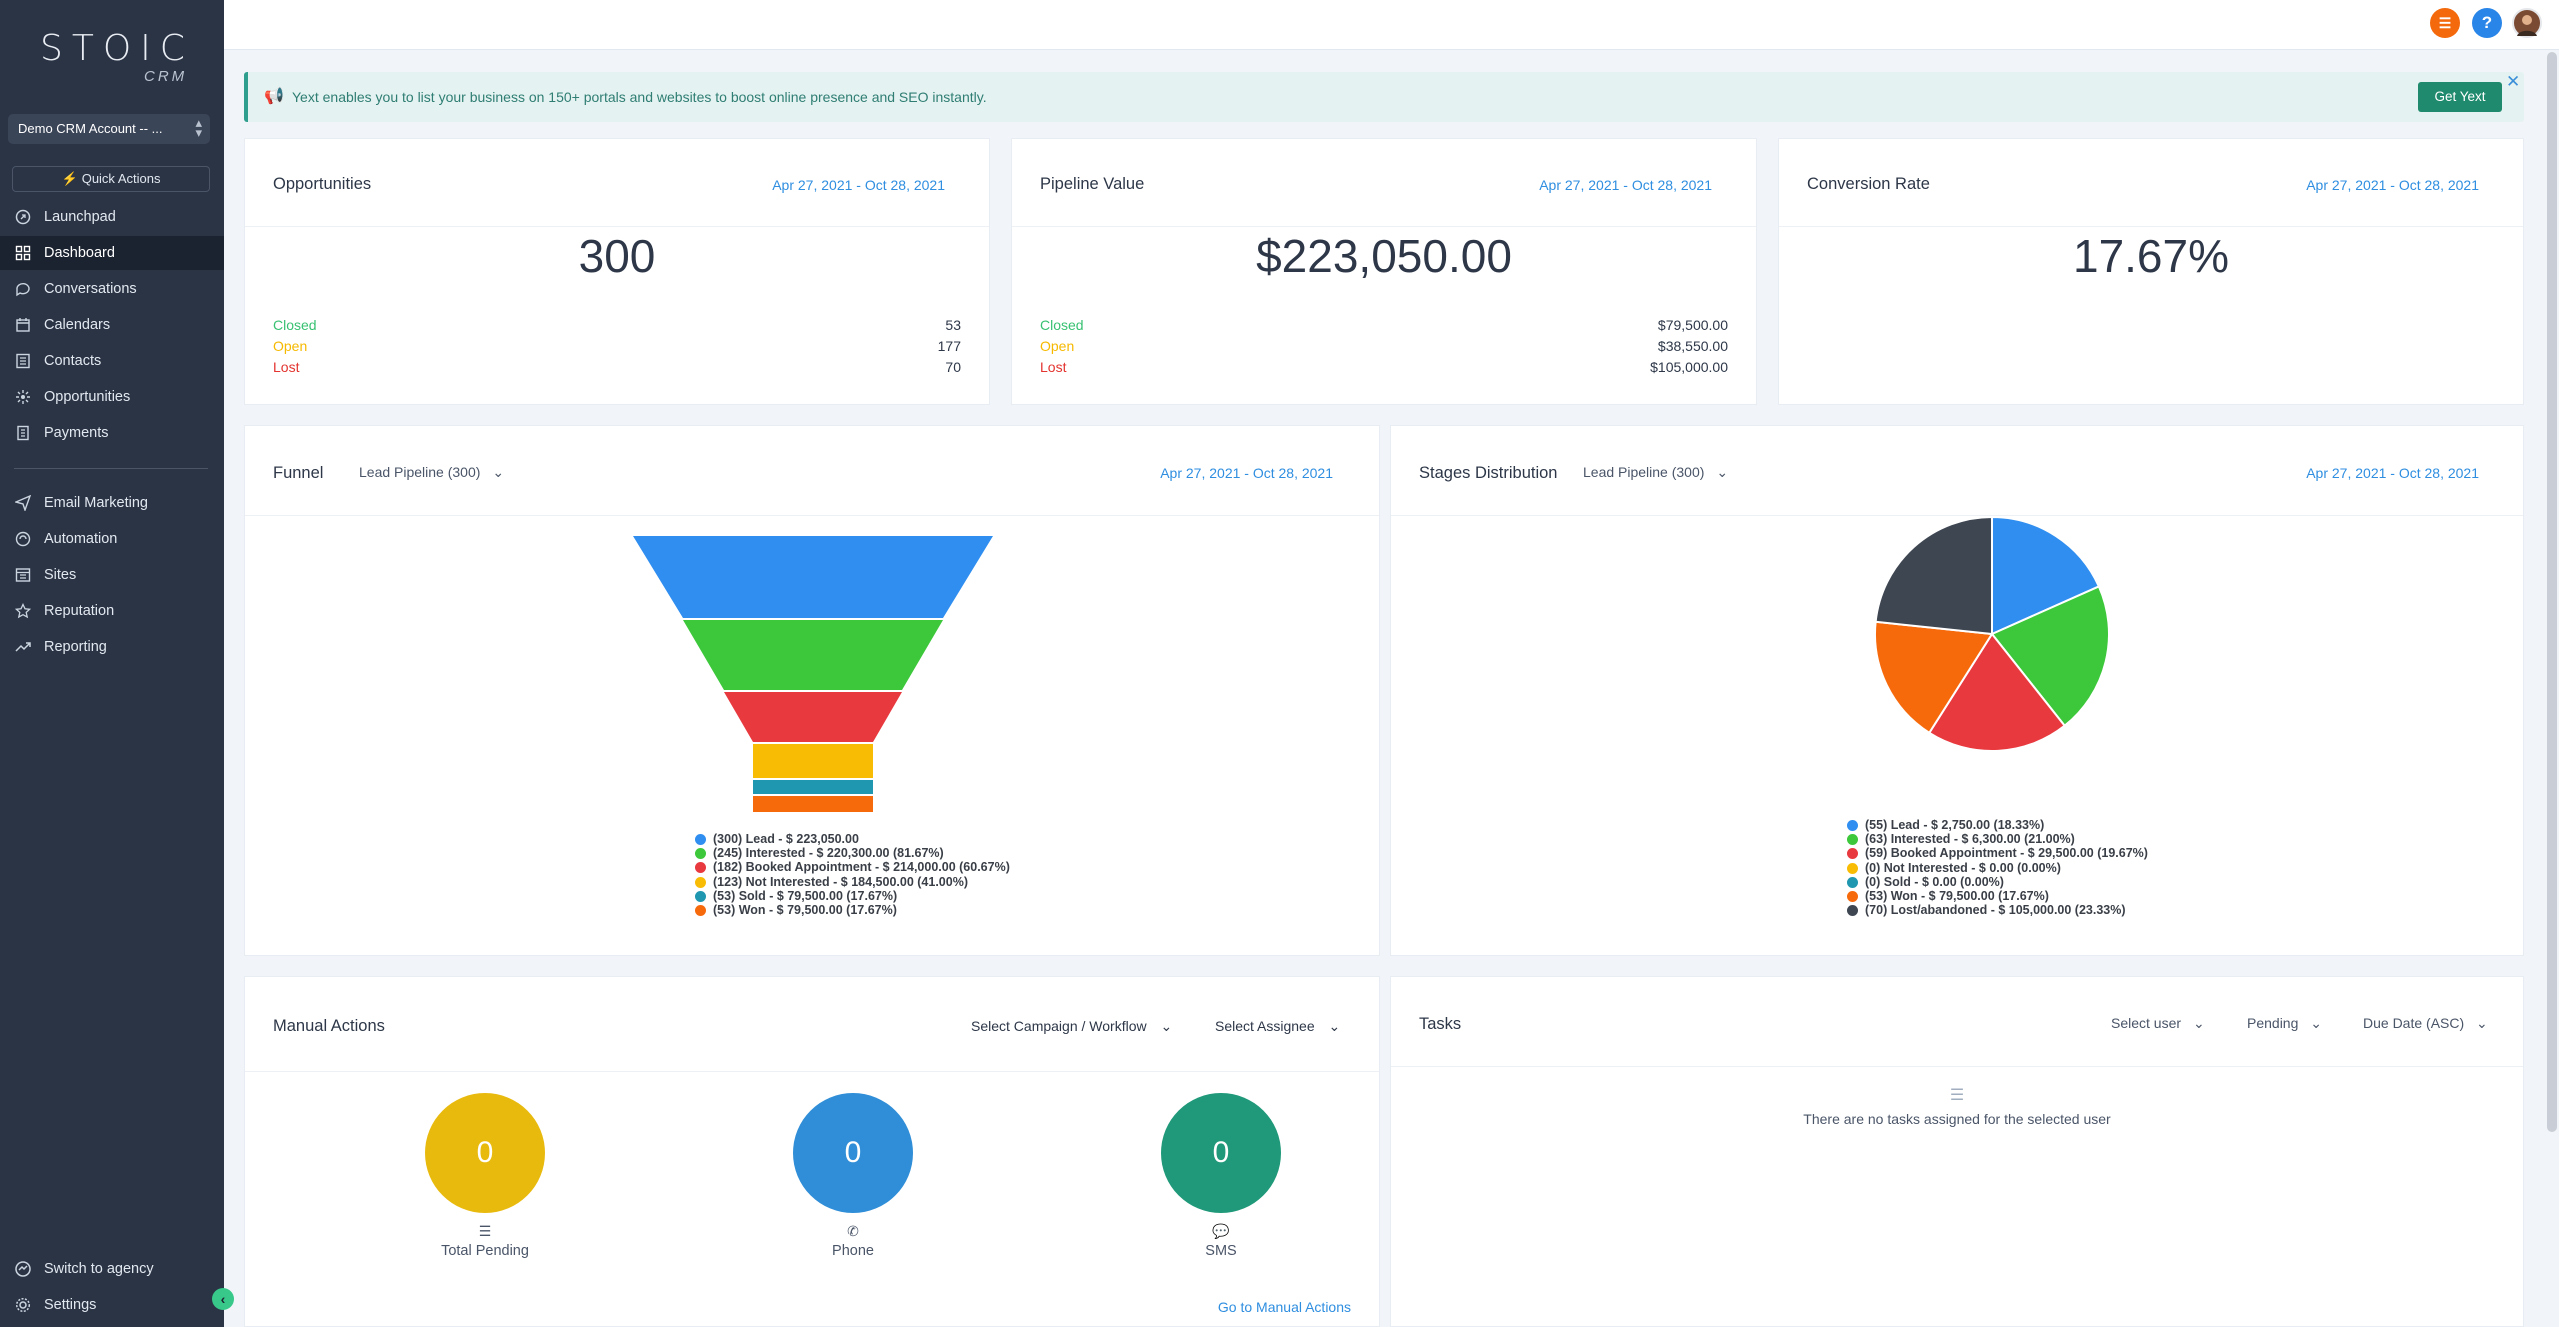  What do you see at coordinates (812, 1024) in the screenshot?
I see `card-header` at bounding box center [812, 1024].